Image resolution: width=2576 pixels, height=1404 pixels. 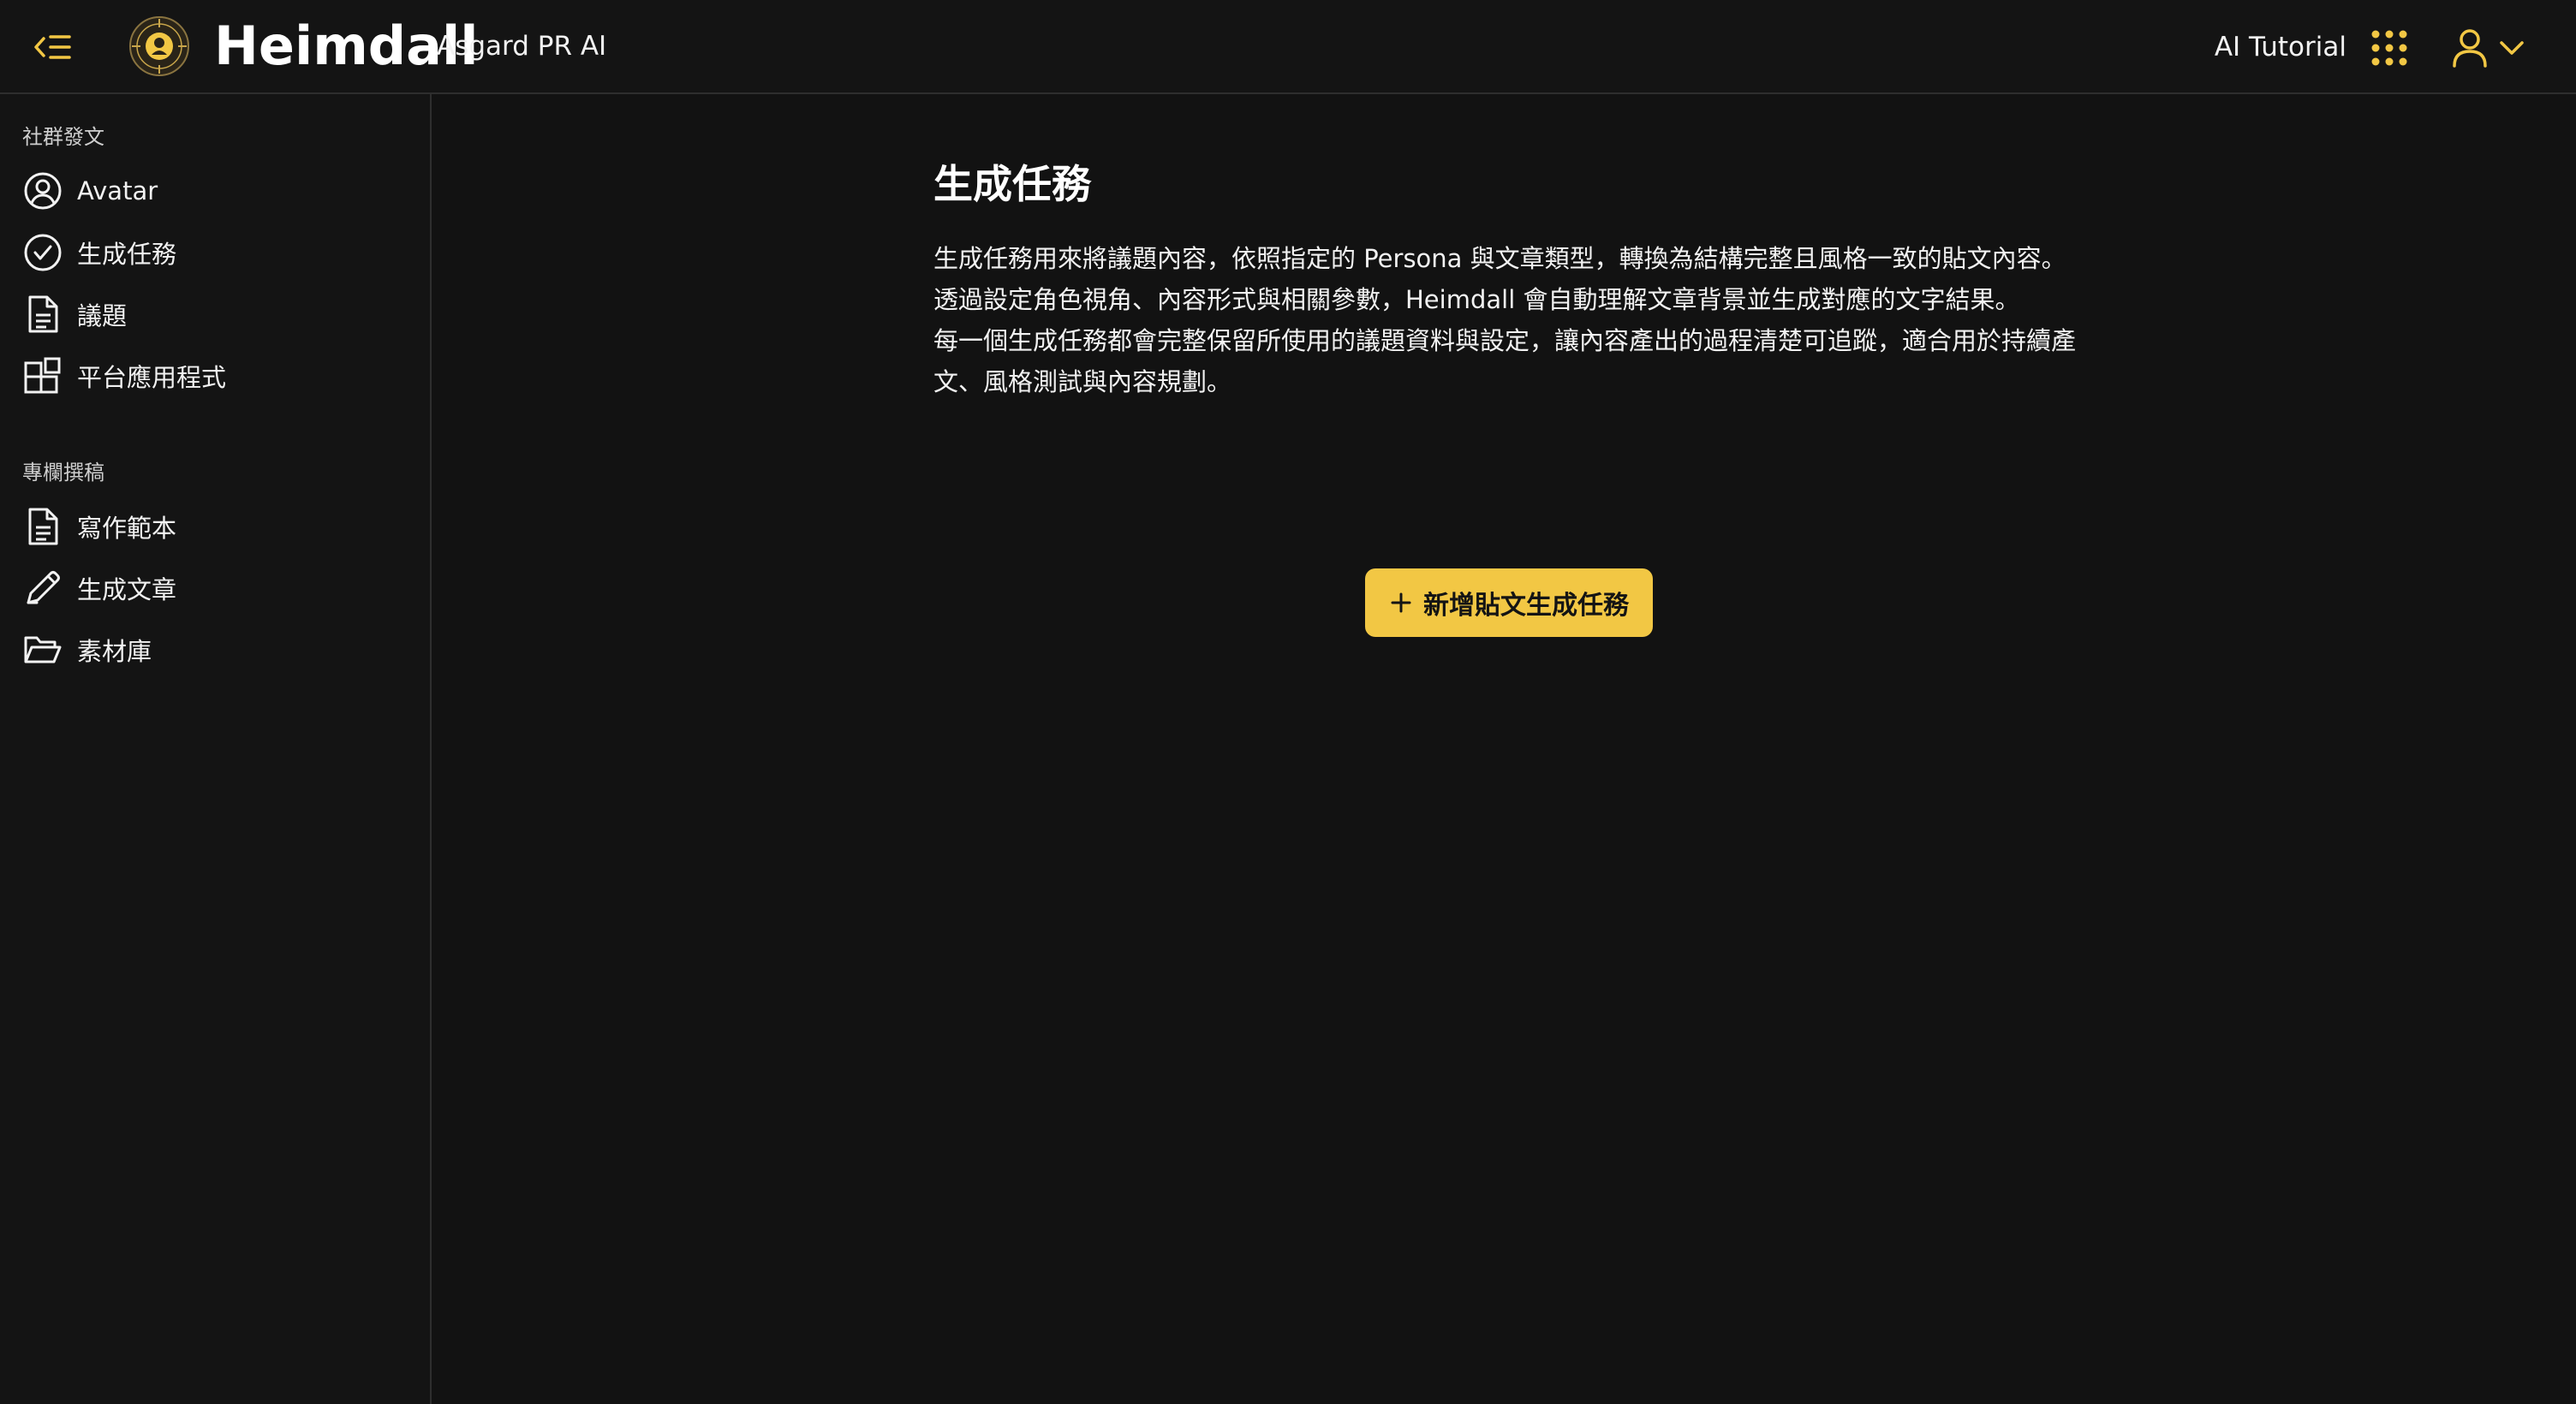 I want to click on page-title: 生成任務, so click(x=1012, y=184).